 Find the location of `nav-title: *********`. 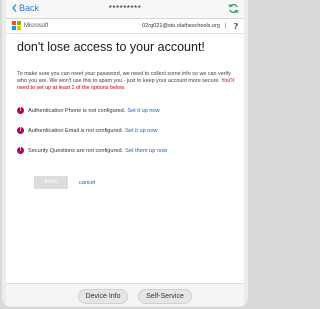

nav-title: ********* is located at coordinates (125, 8).